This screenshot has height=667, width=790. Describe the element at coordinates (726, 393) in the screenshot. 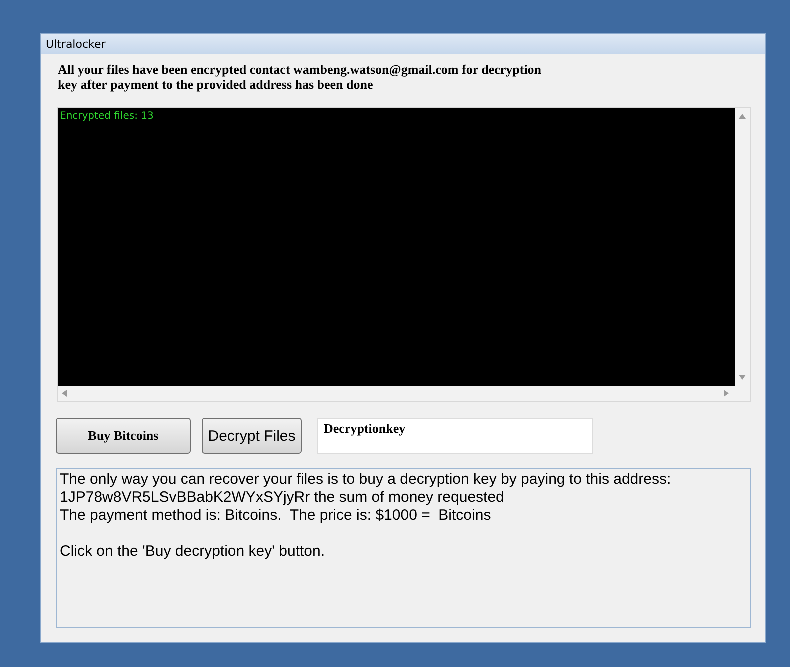

I see `scroll-right-icon` at that location.